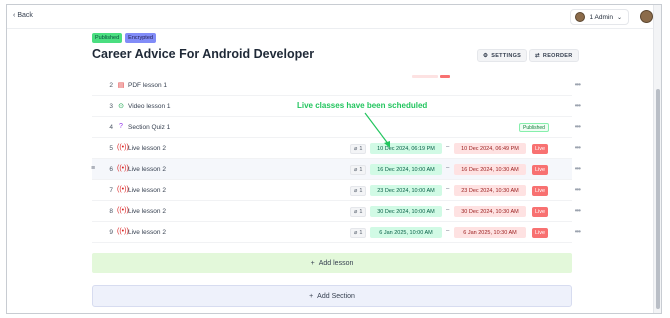 The width and height of the screenshot is (670, 318). I want to click on back-link: ‹ Back, so click(23, 15).